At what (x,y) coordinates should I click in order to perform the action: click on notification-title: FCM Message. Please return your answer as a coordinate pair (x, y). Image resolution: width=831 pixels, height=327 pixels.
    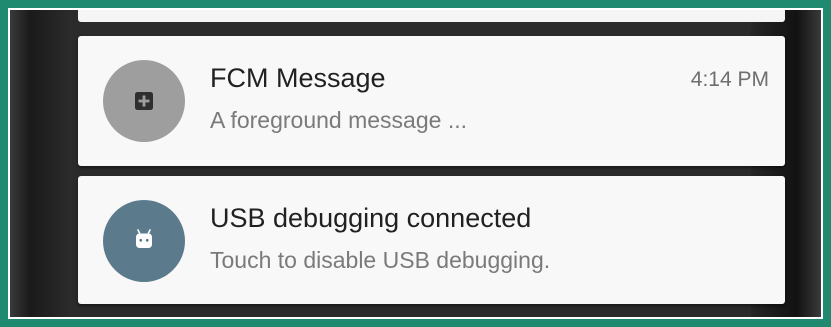
    Looking at the image, I should click on (298, 78).